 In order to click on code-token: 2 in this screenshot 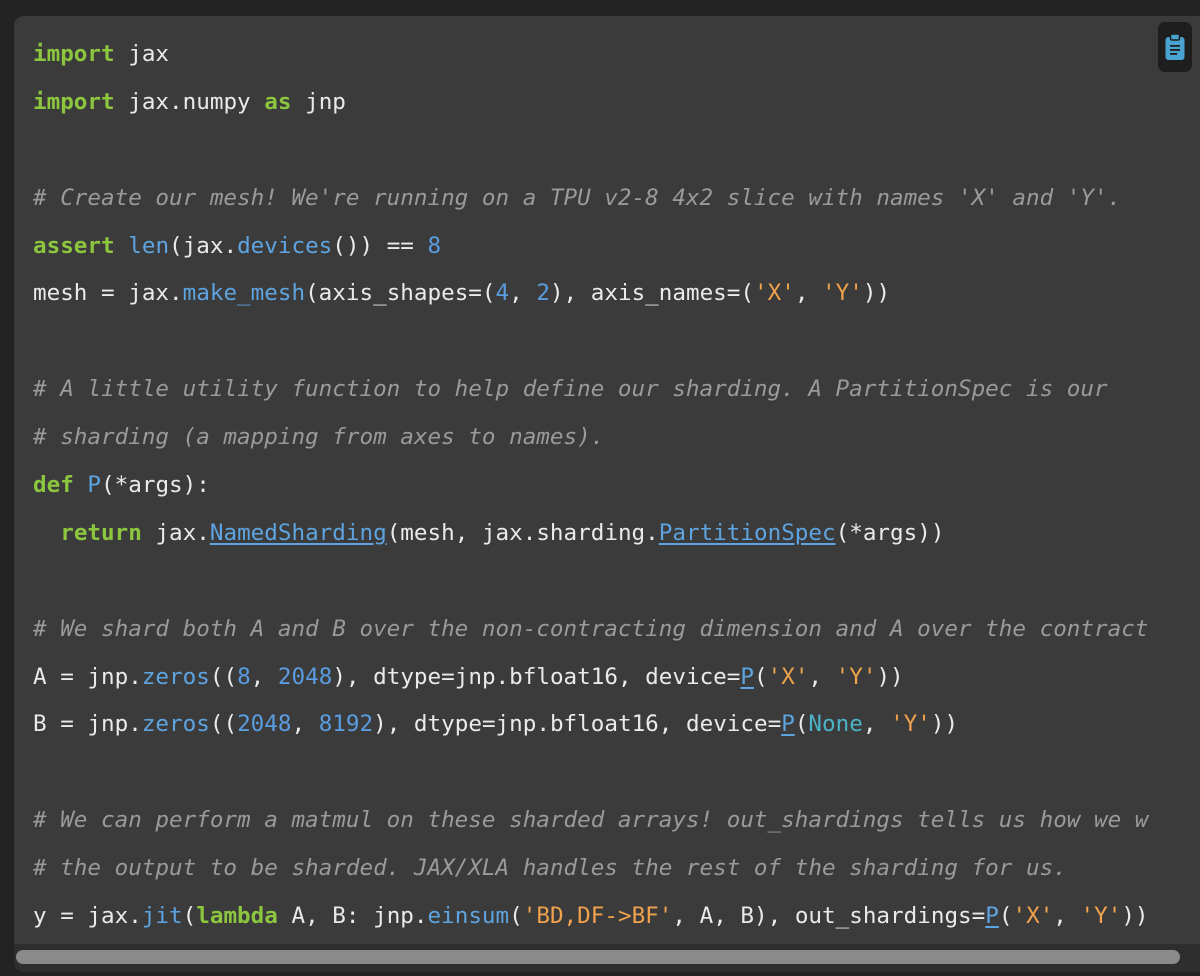, I will do `click(543, 293)`.